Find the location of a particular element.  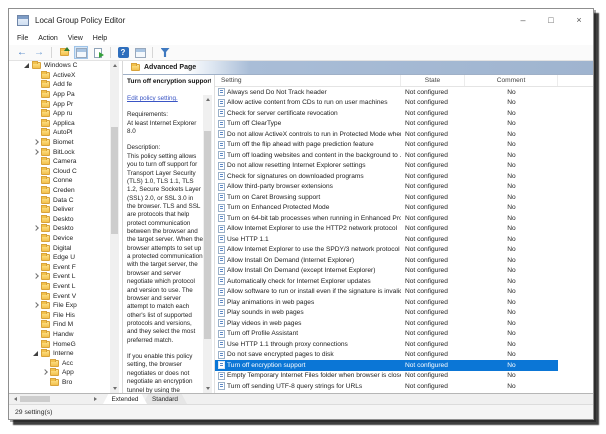

tree-item: Cloud C is located at coordinates (59, 171).